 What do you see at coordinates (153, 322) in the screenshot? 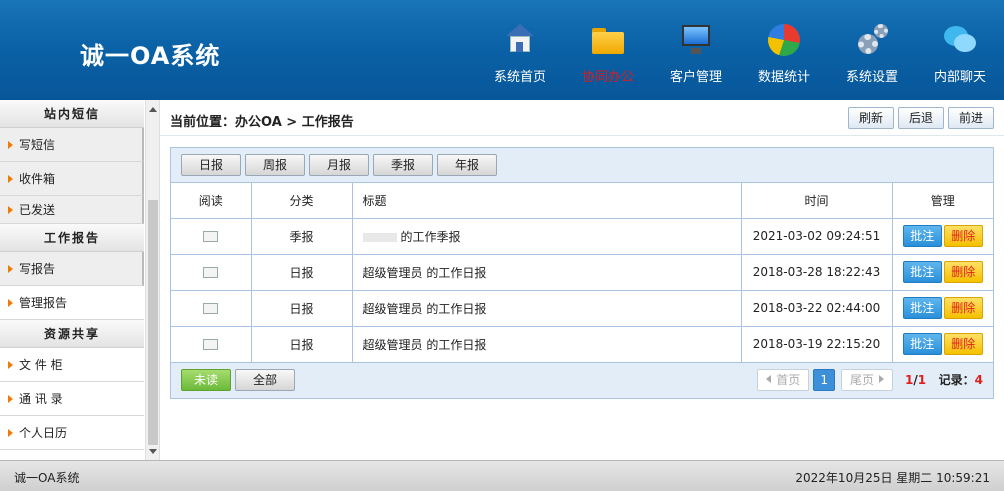
I see `scrollbar-thumb` at bounding box center [153, 322].